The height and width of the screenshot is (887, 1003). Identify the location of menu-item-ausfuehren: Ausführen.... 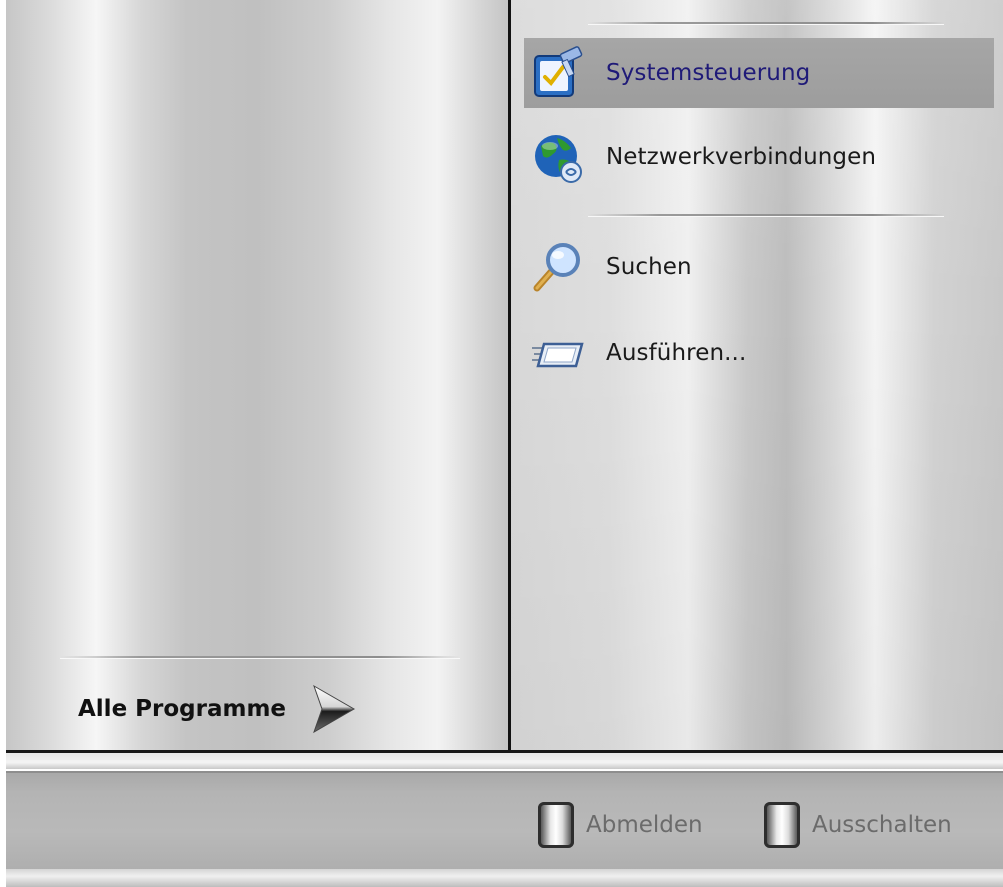
(759, 353).